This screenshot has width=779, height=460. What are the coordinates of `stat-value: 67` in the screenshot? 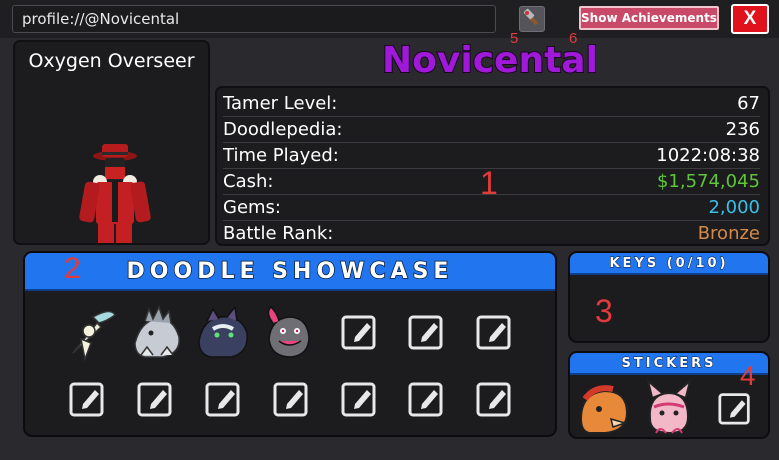 It's located at (748, 103).